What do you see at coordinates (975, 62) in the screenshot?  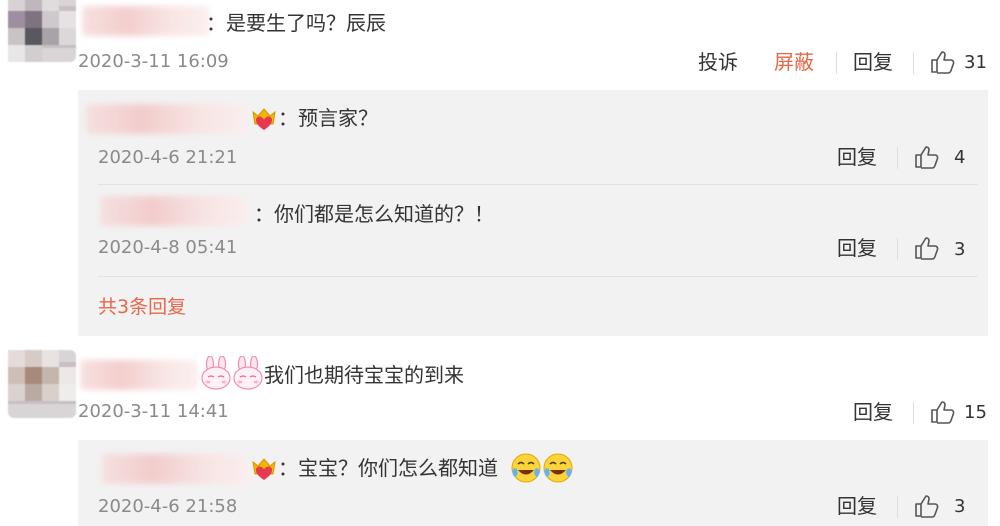 I see `like-count: 31` at bounding box center [975, 62].